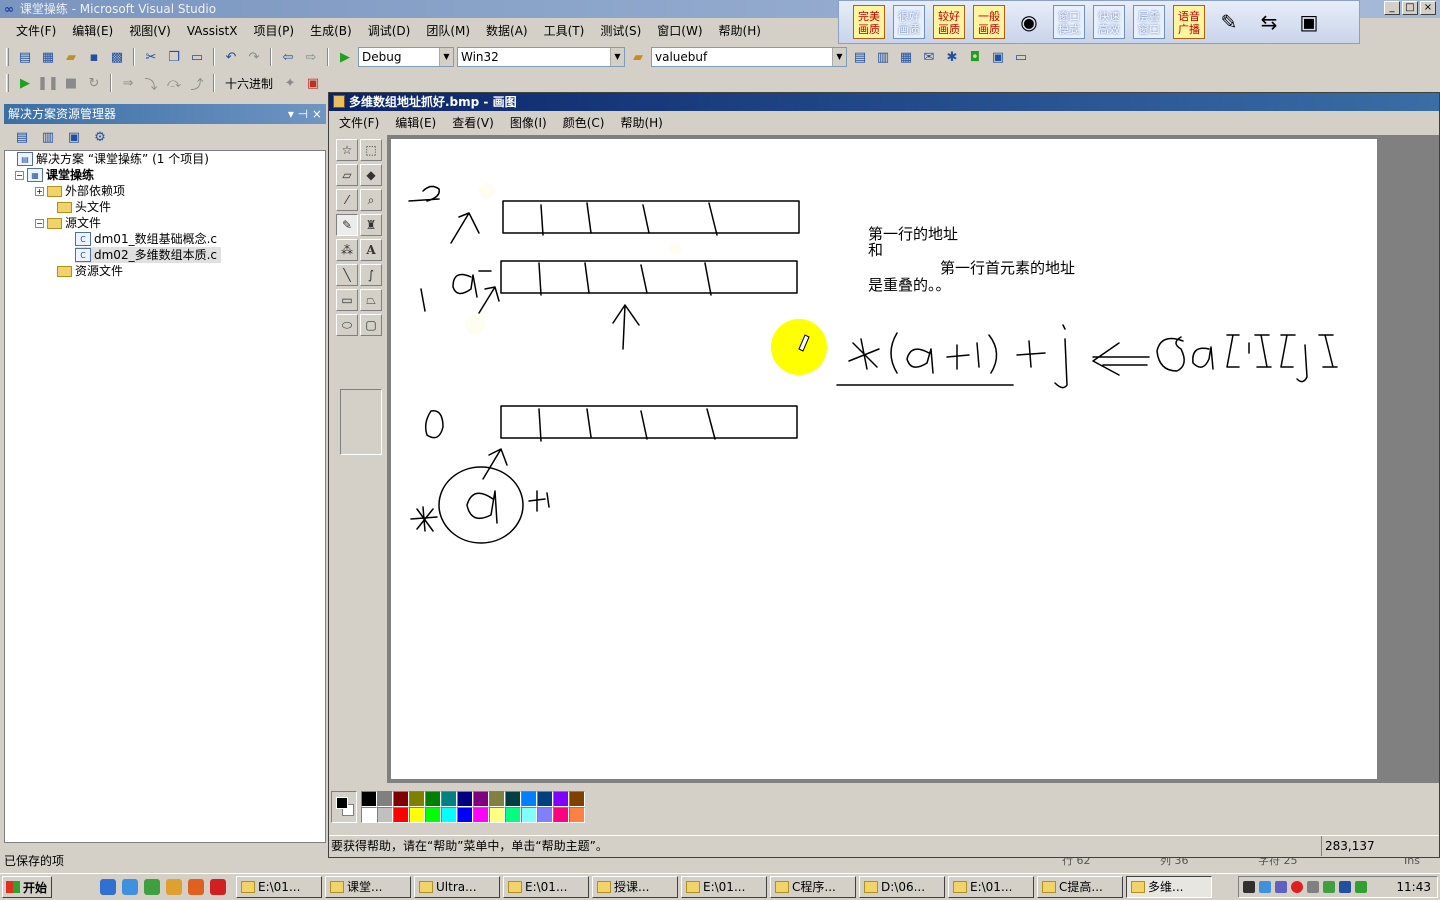 The image size is (1440, 900). I want to click on brush-icon: ♜, so click(371, 225).